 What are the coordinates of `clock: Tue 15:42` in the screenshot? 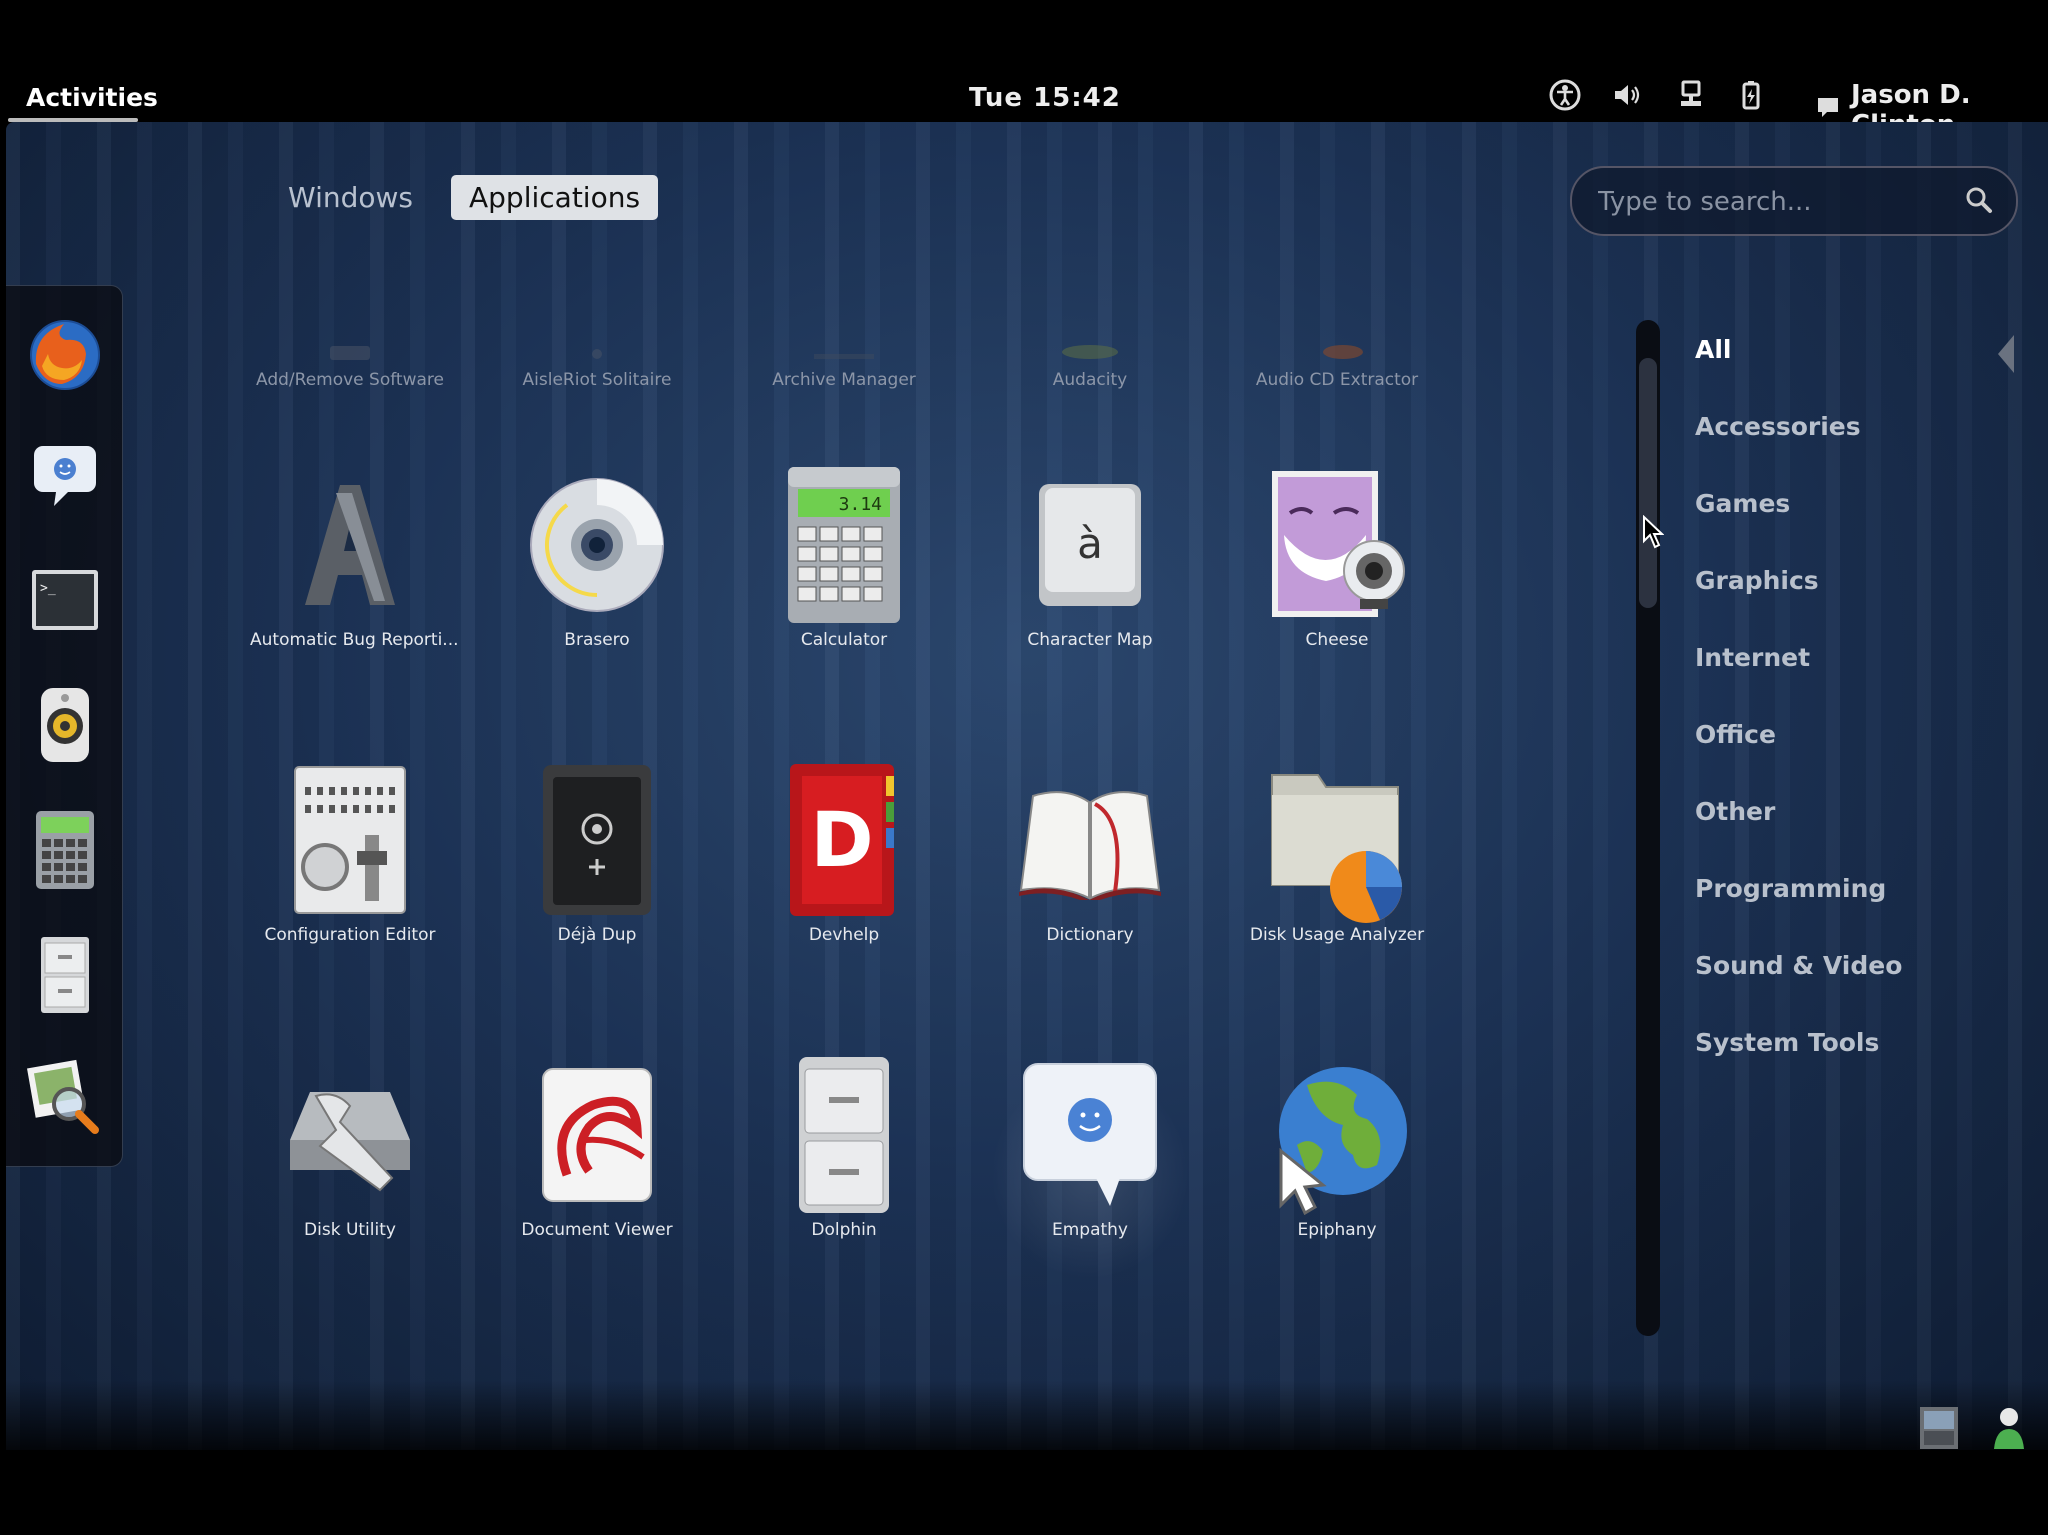 It's located at (1045, 98).